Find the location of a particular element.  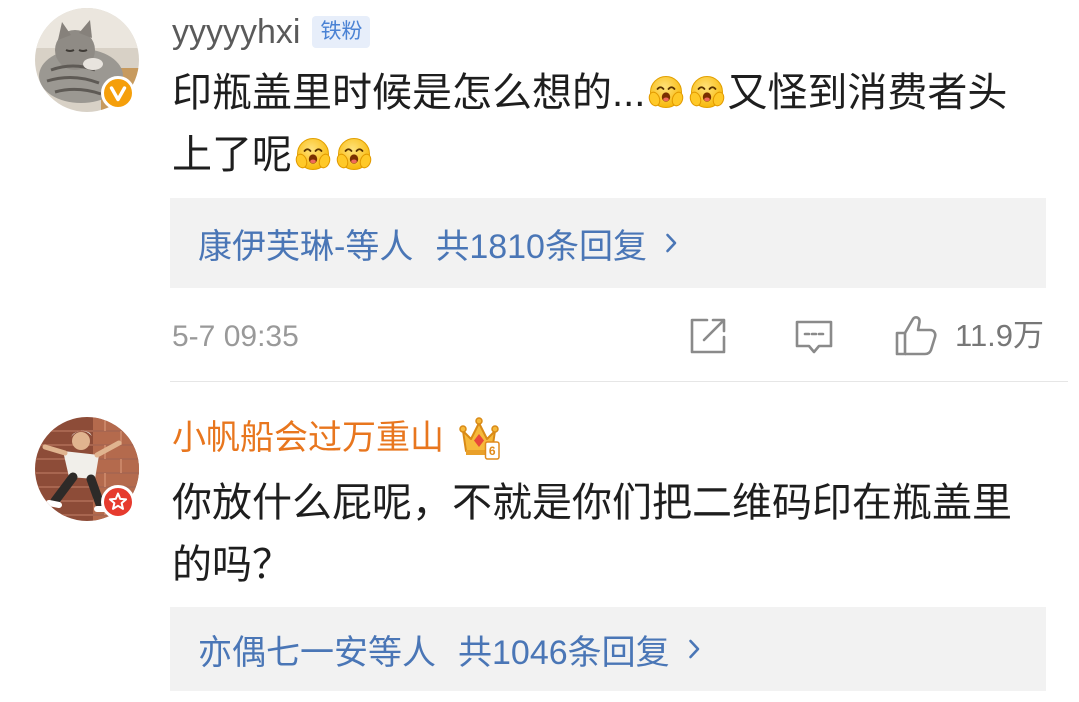

username: 小帆船会过万重山 is located at coordinates (308, 438).